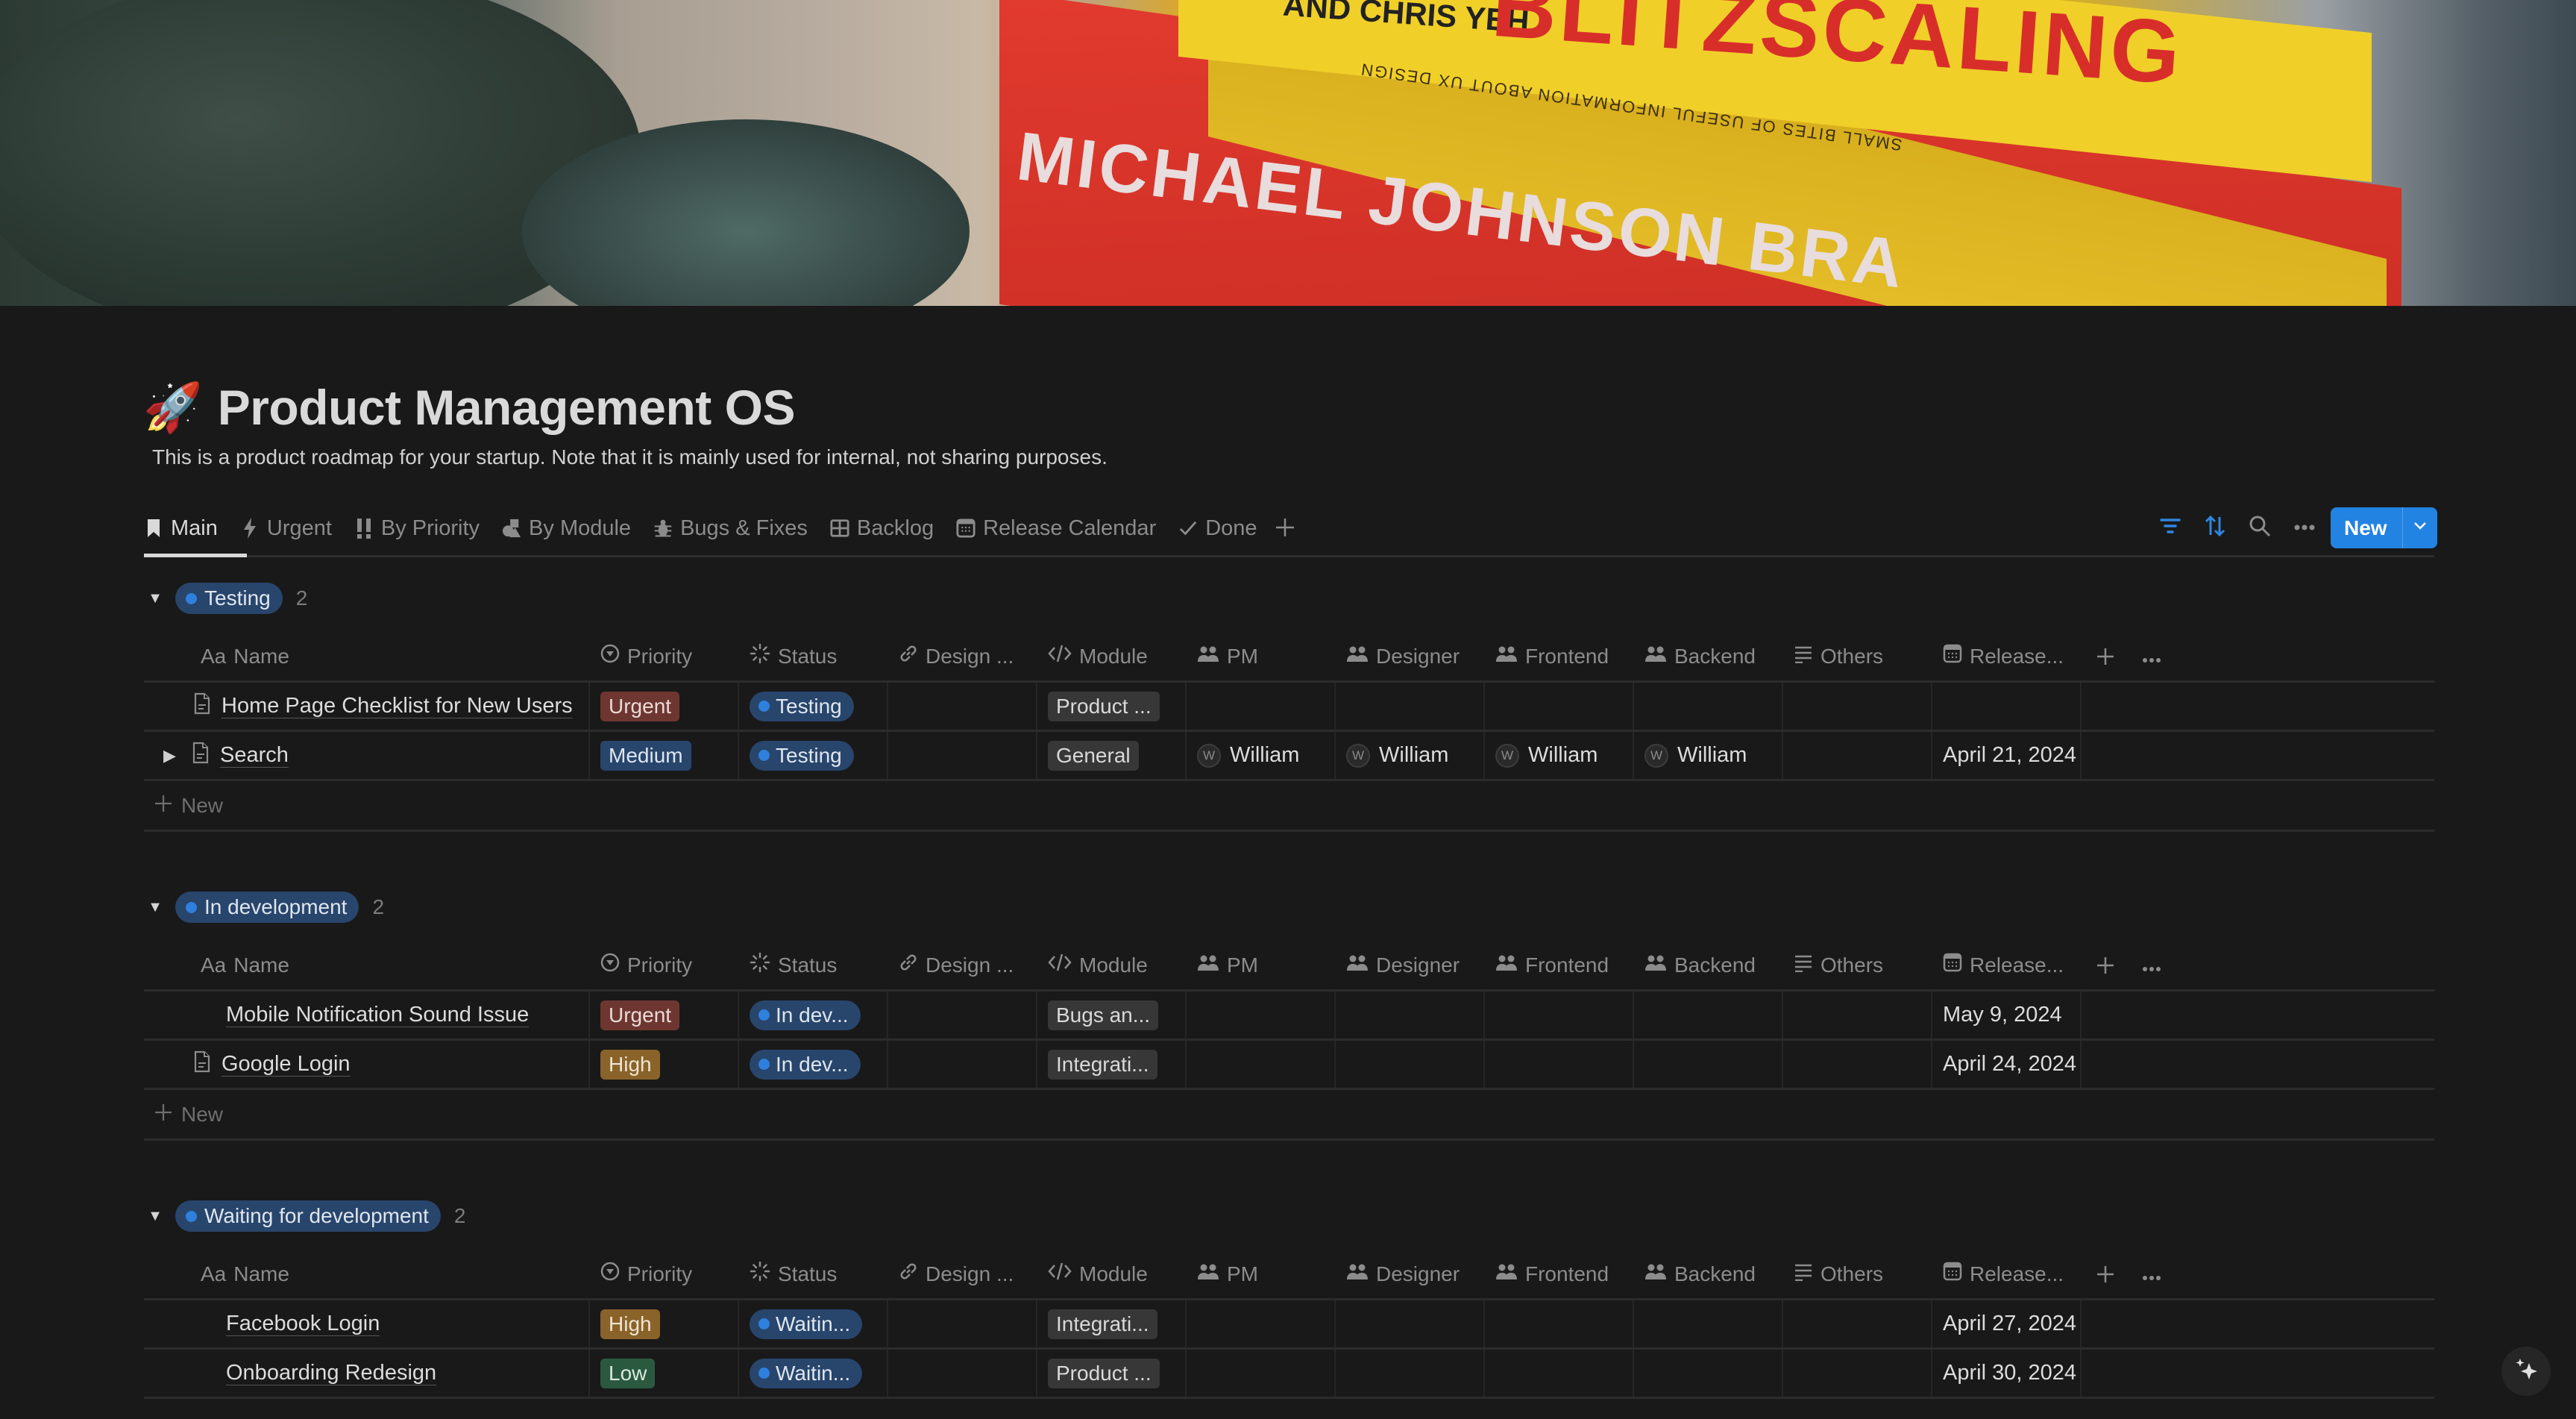 The height and width of the screenshot is (1419, 2576). I want to click on column-header-select: Priority, so click(664, 656).